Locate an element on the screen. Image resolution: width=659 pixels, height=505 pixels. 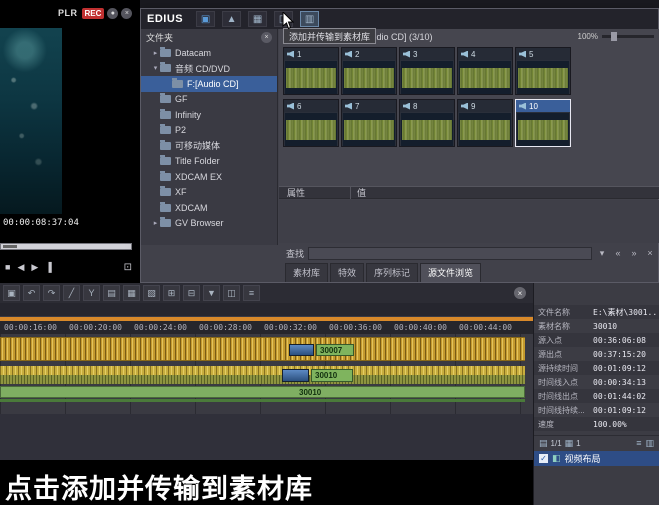
waveform-upper is located at coordinates (262, 370).